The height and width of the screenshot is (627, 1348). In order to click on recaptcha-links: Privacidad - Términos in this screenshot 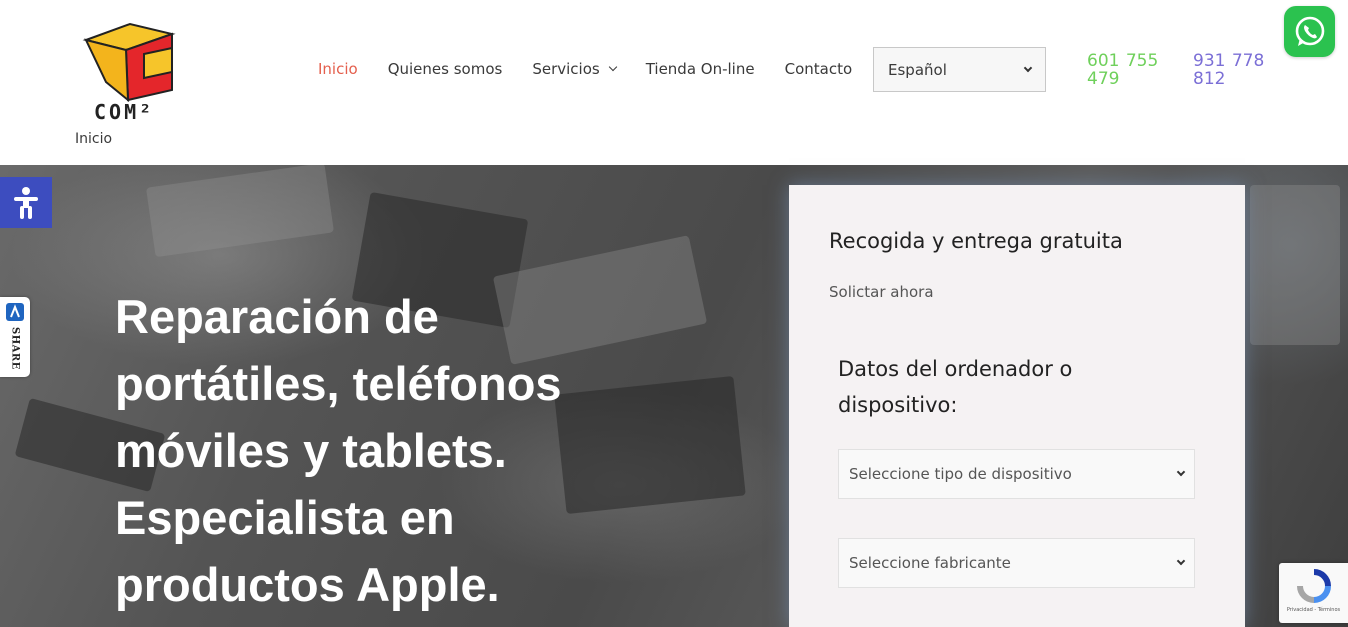, I will do `click(1313, 610)`.